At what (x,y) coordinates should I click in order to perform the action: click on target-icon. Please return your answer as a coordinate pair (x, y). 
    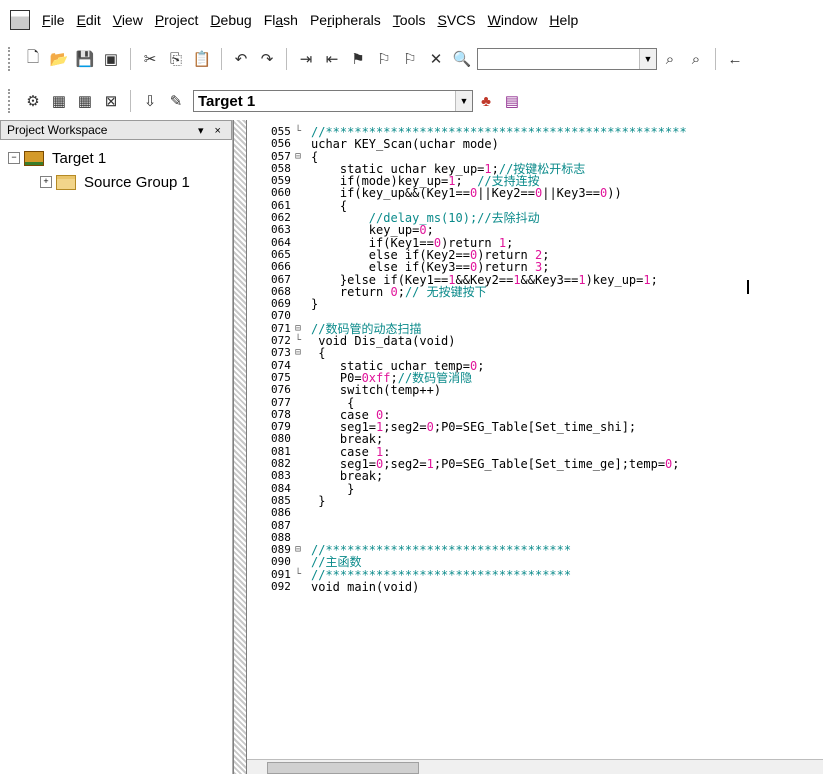
    Looking at the image, I should click on (34, 158).